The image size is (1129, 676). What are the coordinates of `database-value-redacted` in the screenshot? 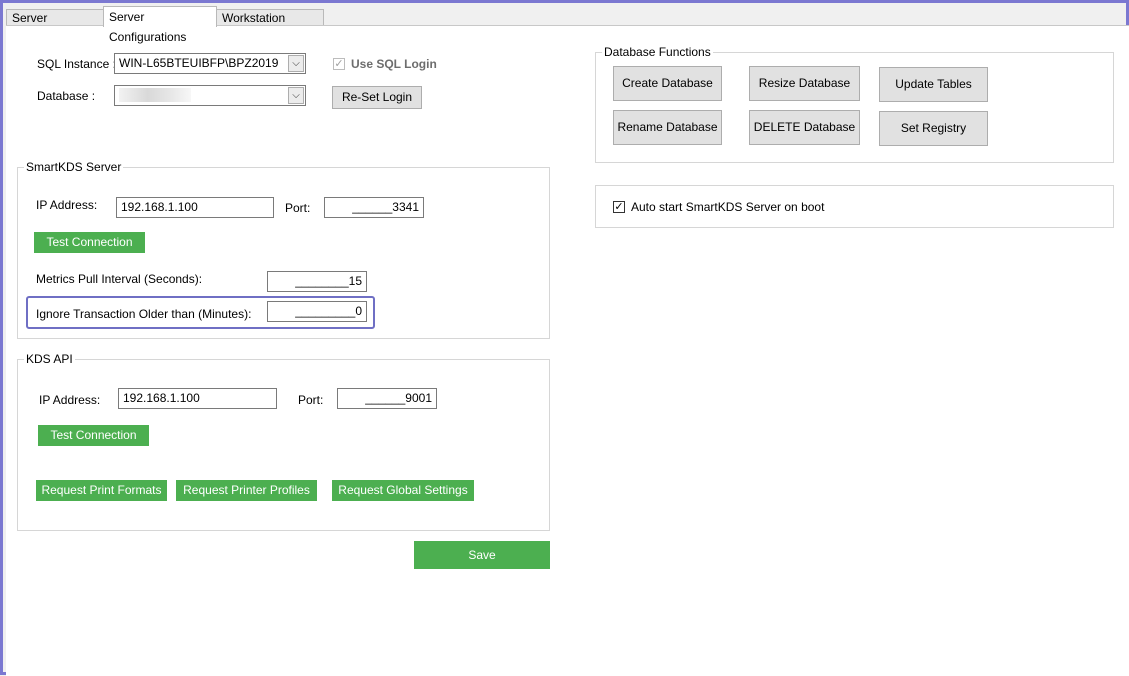 It's located at (155, 95).